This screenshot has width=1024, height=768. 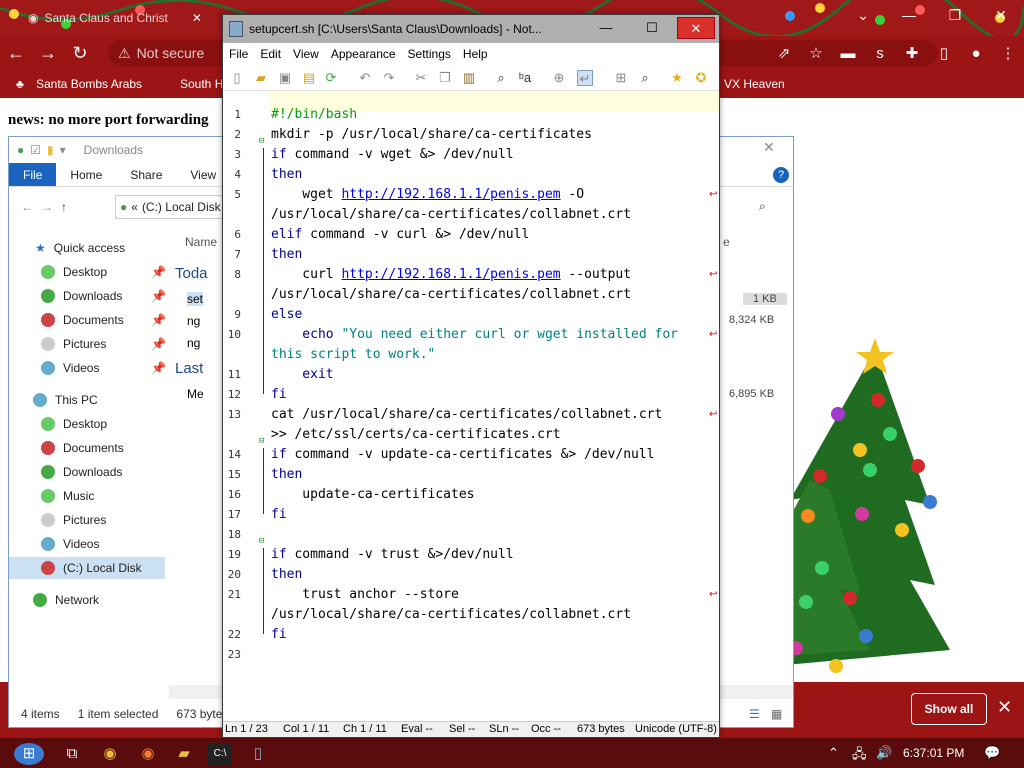 What do you see at coordinates (220, 754) in the screenshot?
I see `command-prompt-icon: C:\` at bounding box center [220, 754].